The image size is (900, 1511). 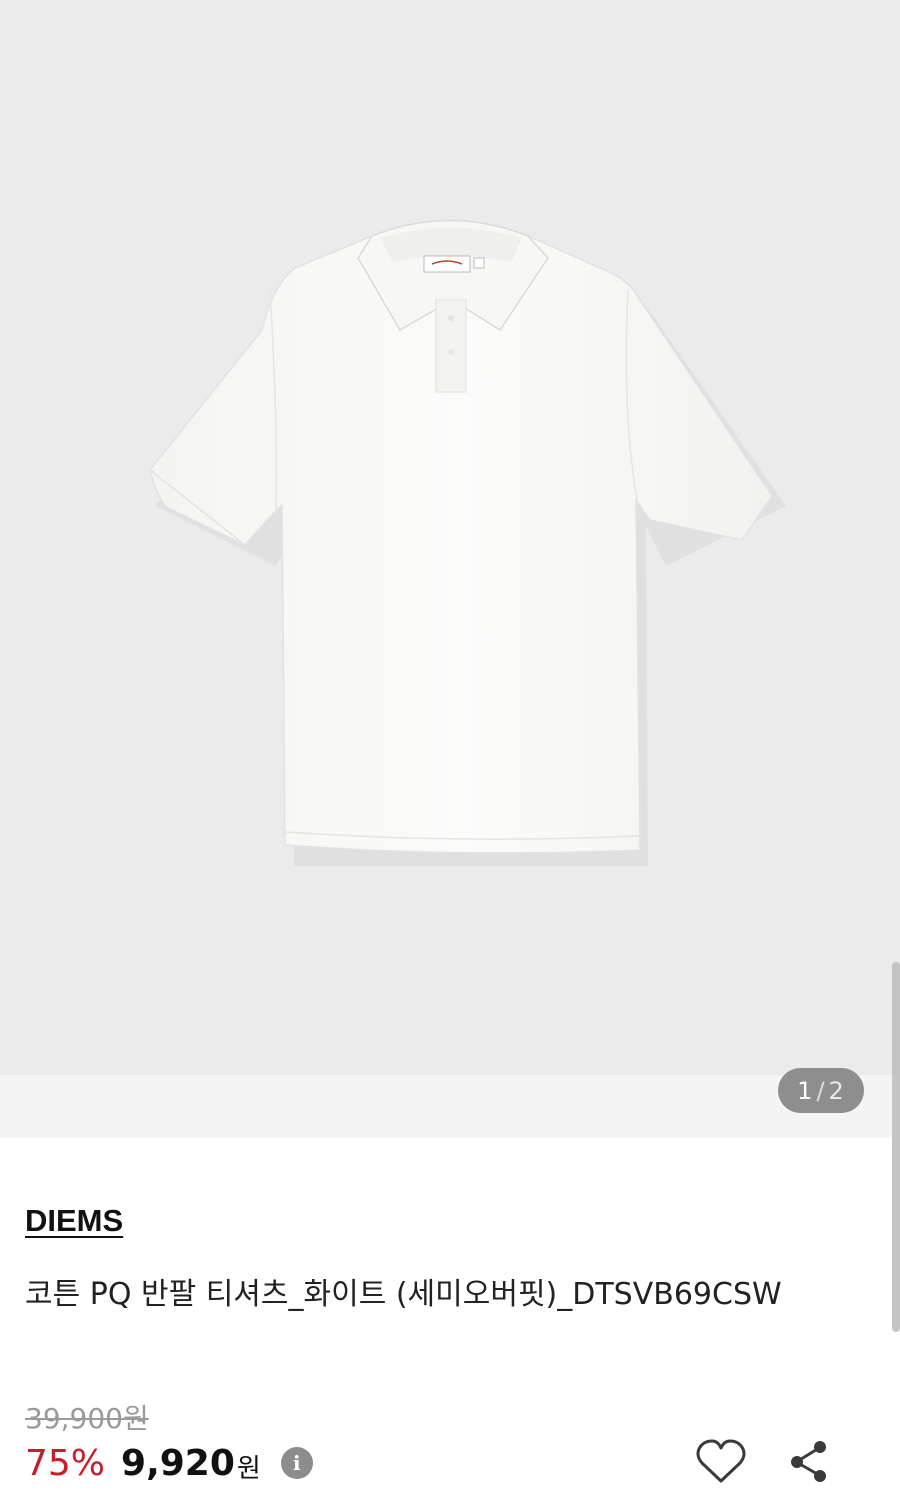 I want to click on currency-unit: 원, so click(x=248, y=1468).